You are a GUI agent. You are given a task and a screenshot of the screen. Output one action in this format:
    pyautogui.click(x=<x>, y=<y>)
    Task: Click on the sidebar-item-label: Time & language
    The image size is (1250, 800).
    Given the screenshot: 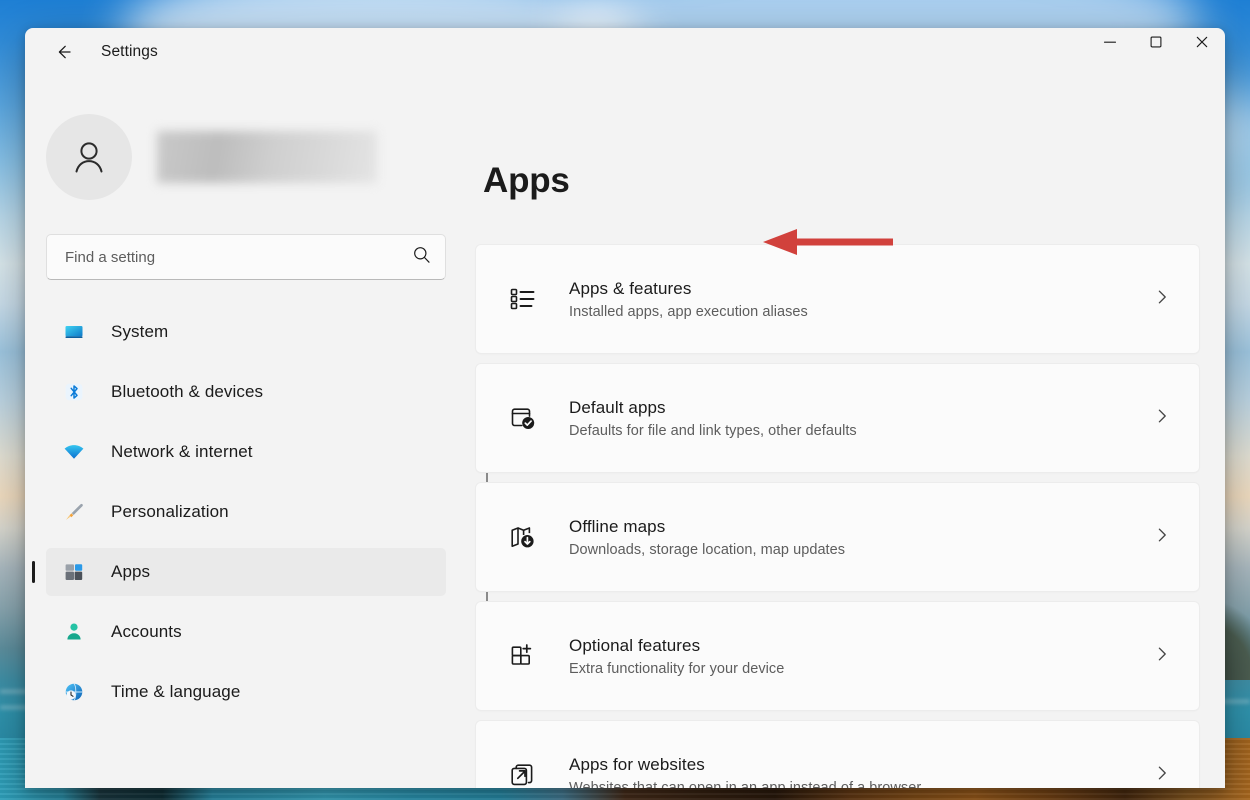 What is the action you would take?
    pyautogui.click(x=176, y=691)
    